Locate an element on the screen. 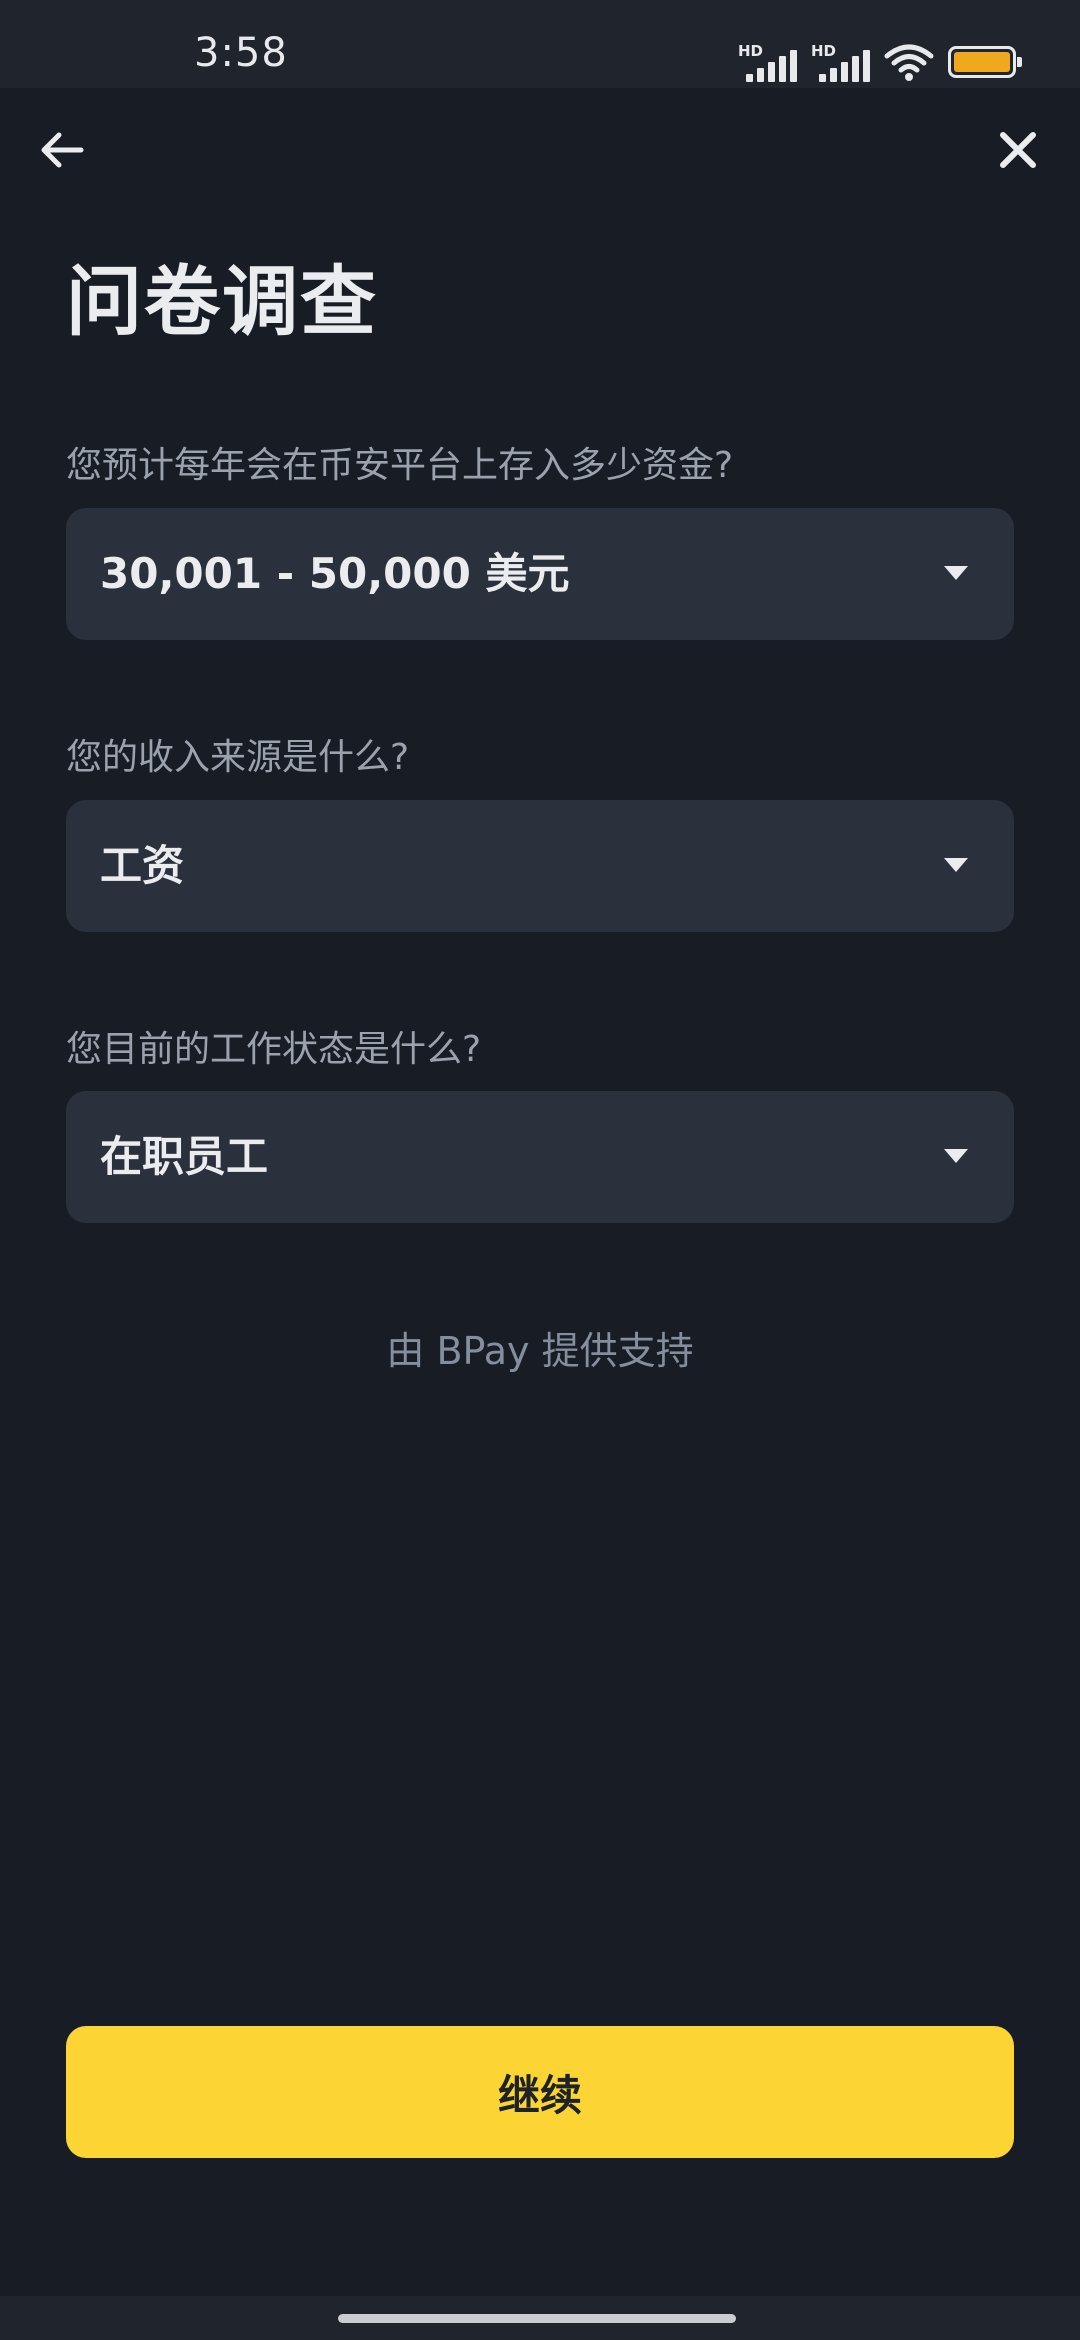 Image resolution: width=1080 pixels, height=2340 pixels. deposit-amount-select: 30,001 - 50,000 美元 is located at coordinates (540, 574).